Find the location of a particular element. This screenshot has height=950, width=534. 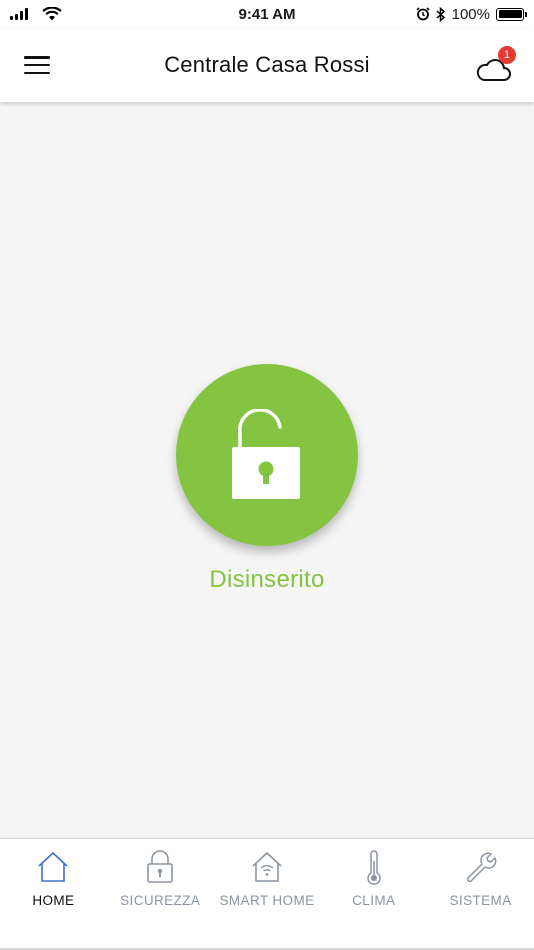

app-header: Centrale Casa Rossi 1 is located at coordinates (267, 65).